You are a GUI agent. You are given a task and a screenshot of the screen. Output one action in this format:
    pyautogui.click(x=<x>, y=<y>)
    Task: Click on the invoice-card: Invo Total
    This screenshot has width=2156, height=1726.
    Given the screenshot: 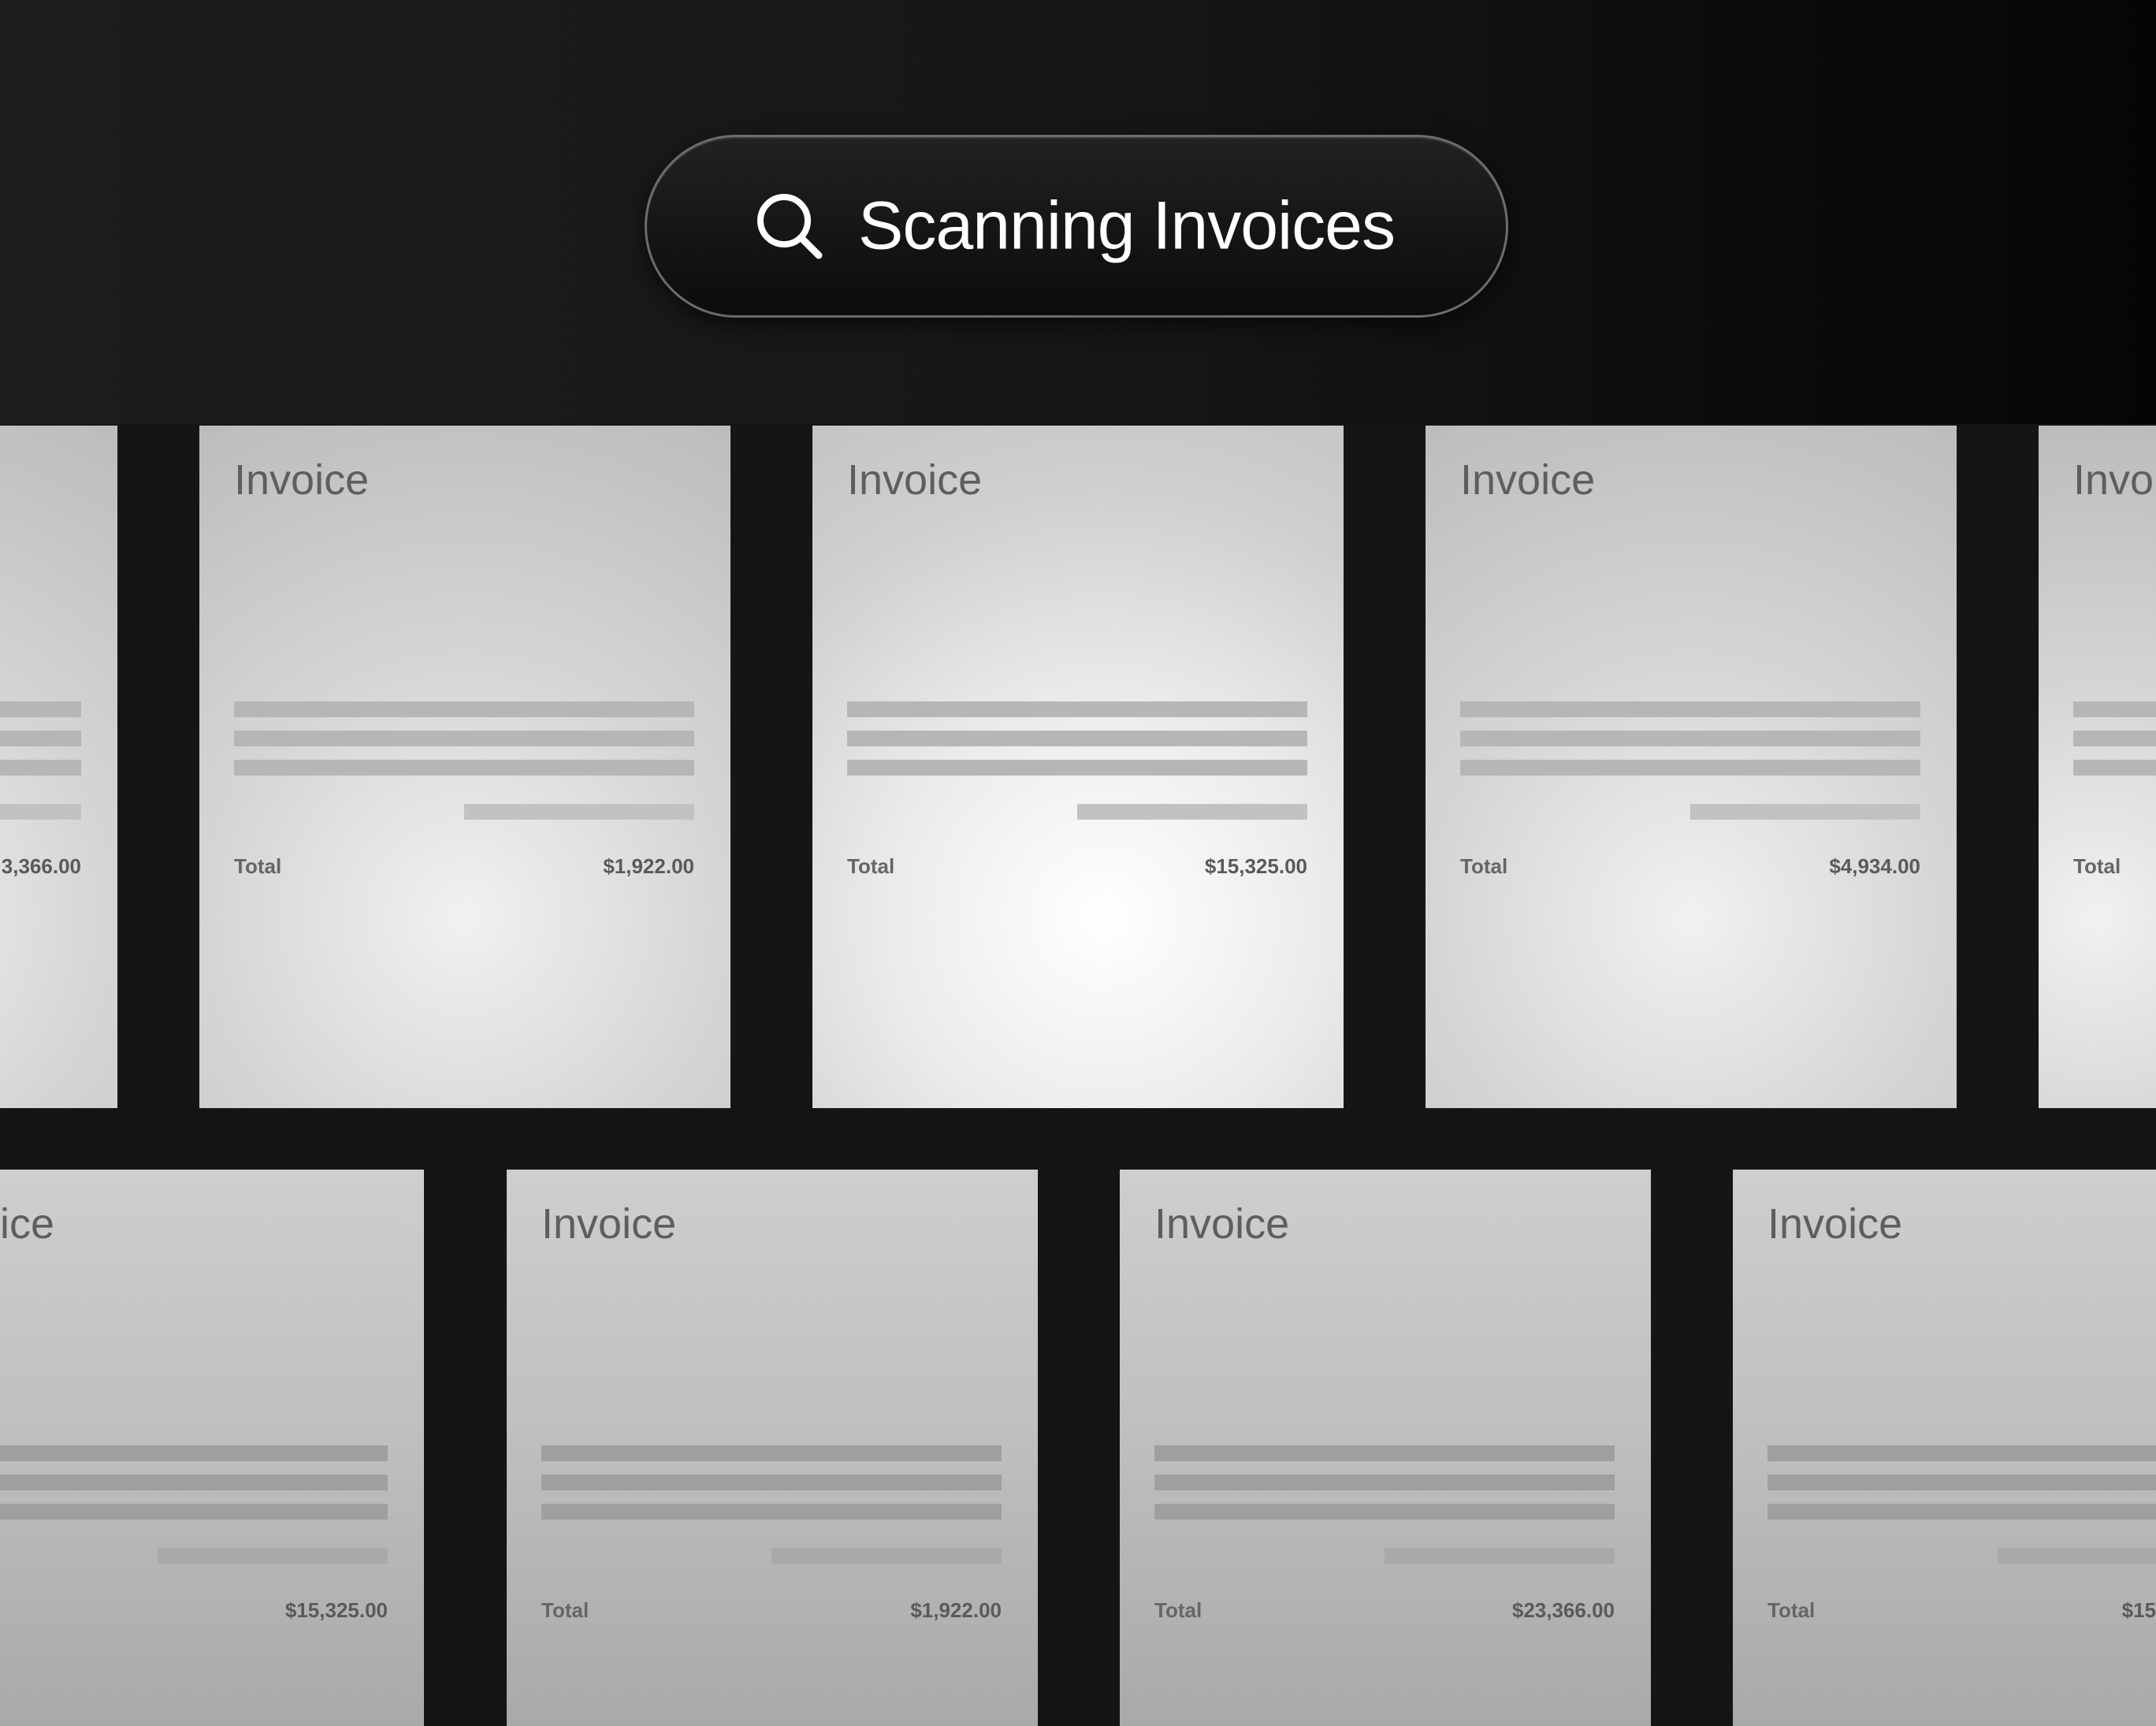 What is the action you would take?
    pyautogui.click(x=2097, y=767)
    